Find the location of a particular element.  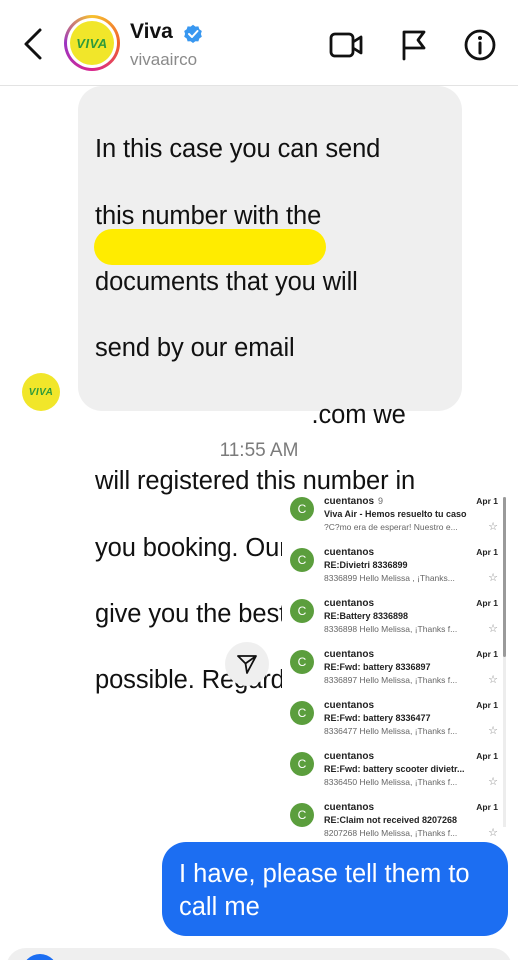

flag-icon is located at coordinates (414, 45).